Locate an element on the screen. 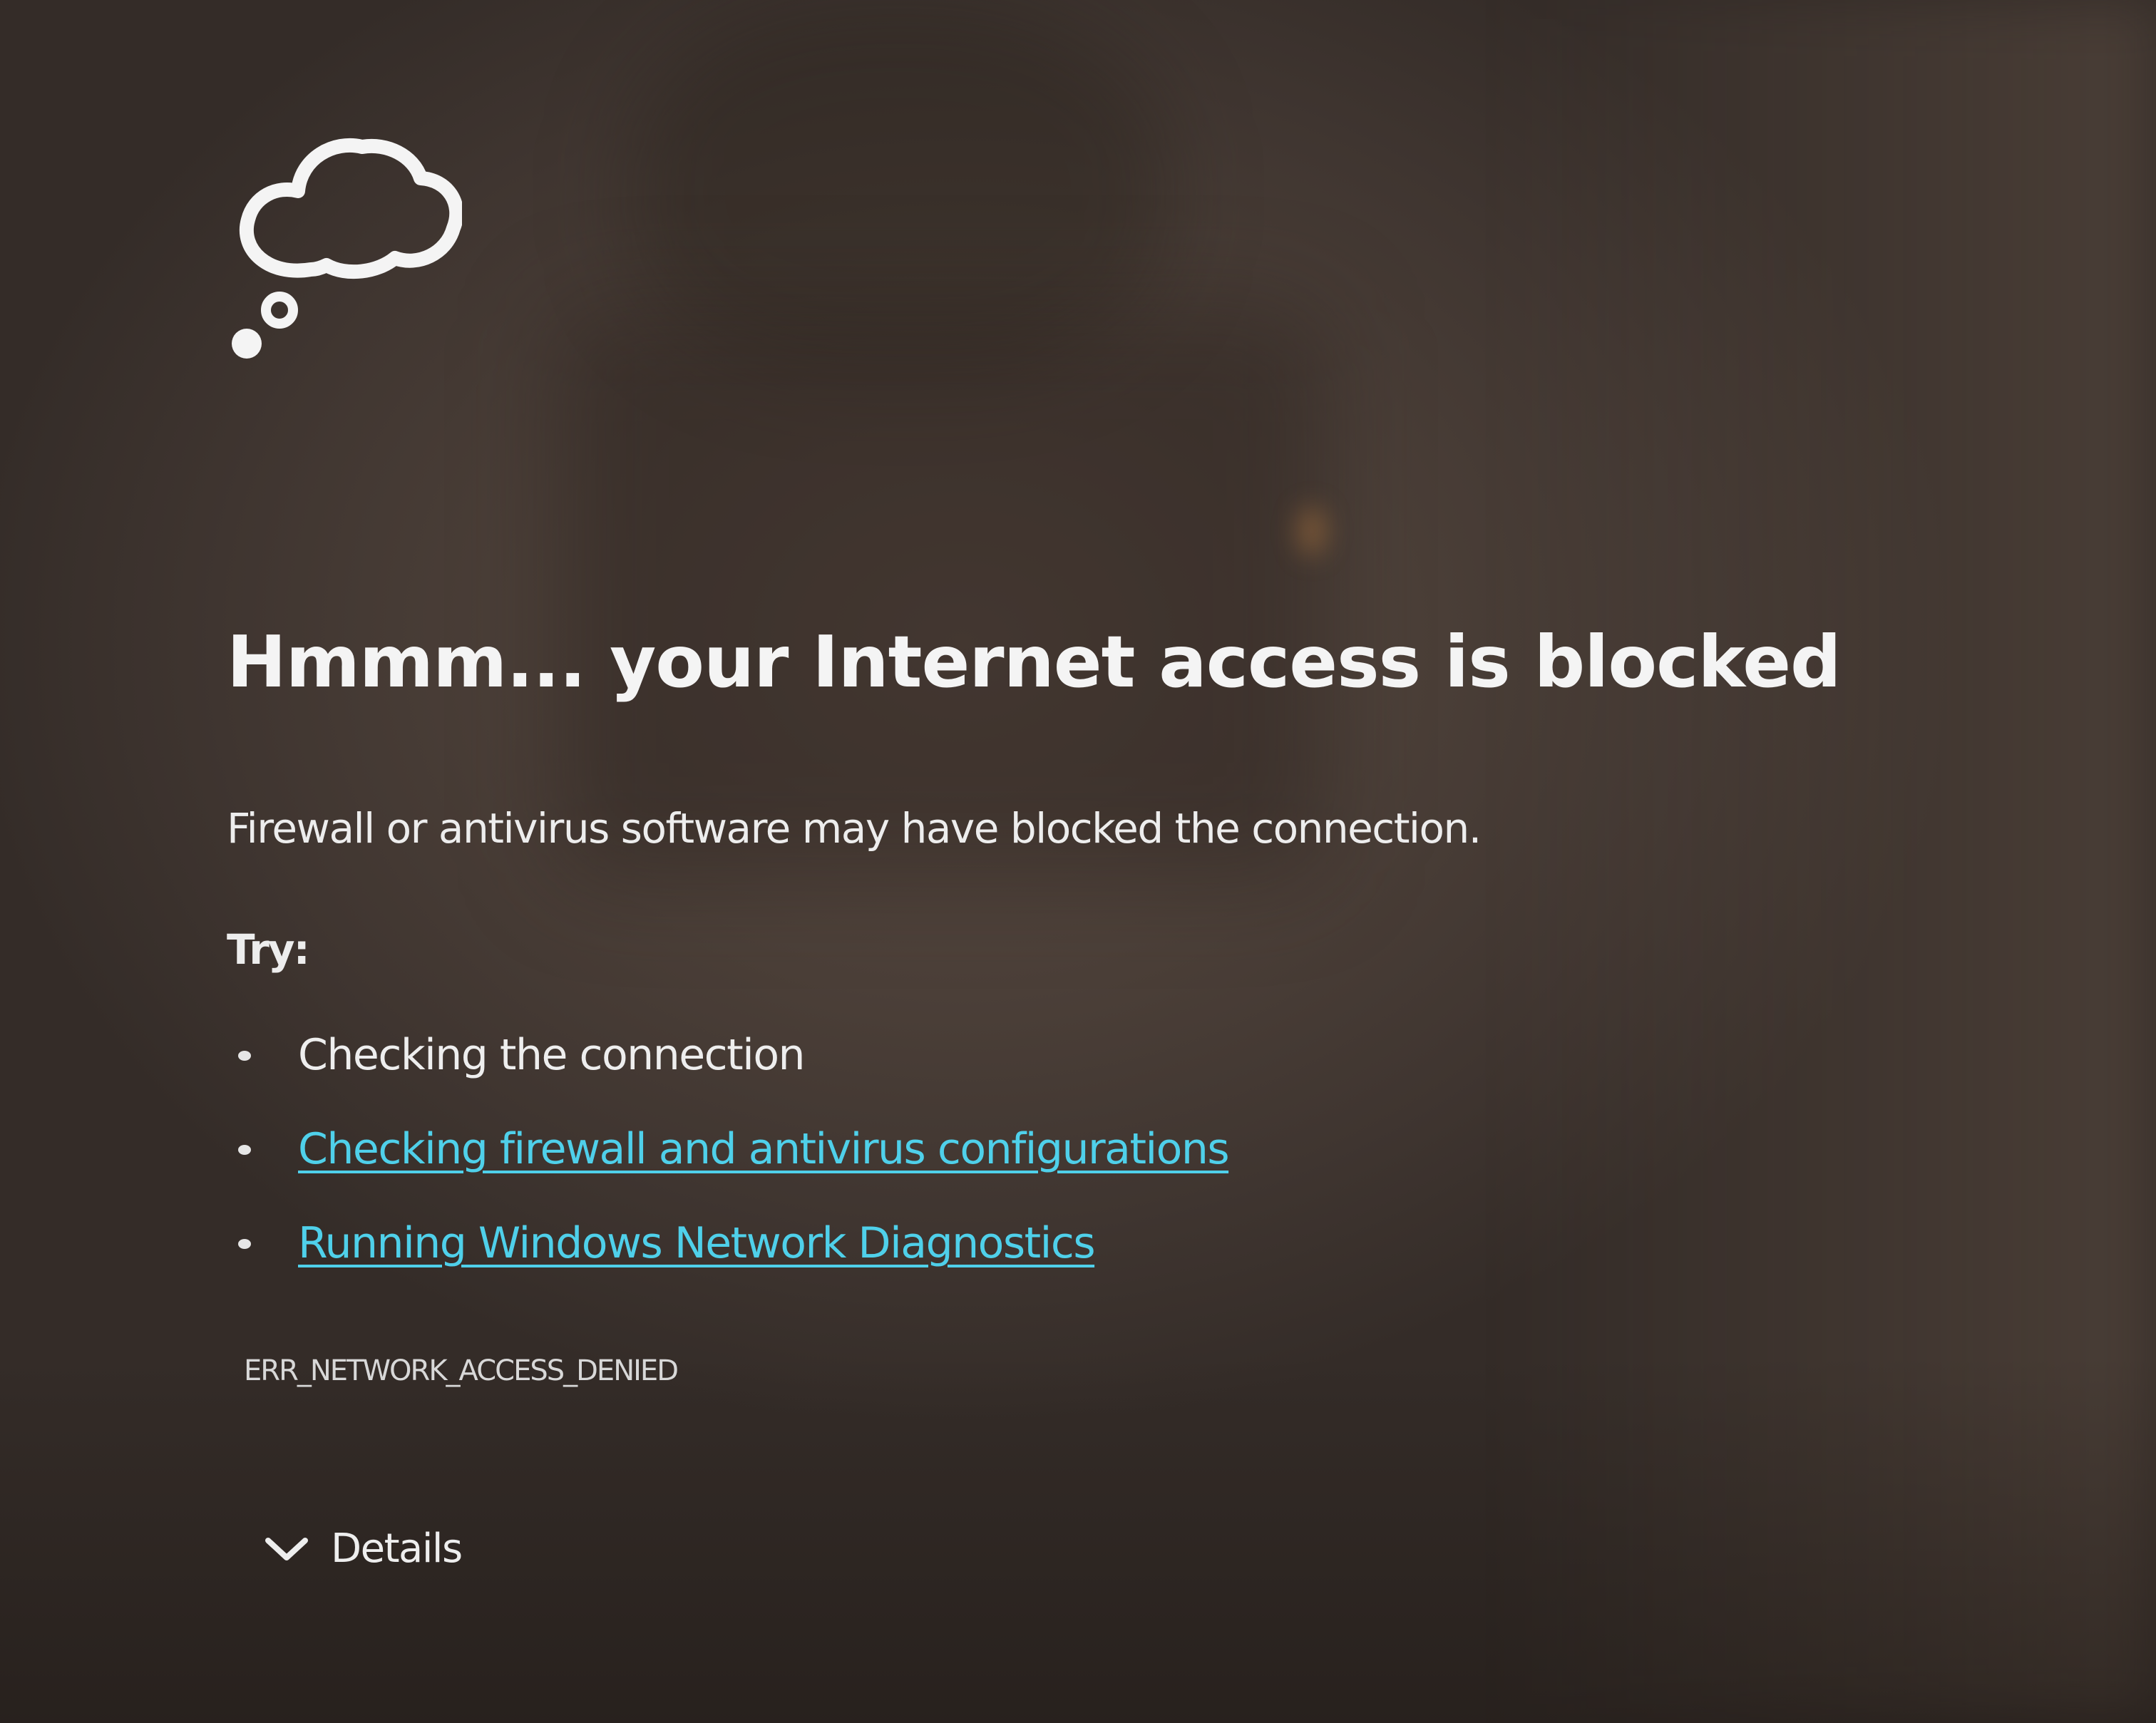 This screenshot has height=1723, width=2156. suggestion-item: Running Windows Network Diagnostics is located at coordinates (727, 1262).